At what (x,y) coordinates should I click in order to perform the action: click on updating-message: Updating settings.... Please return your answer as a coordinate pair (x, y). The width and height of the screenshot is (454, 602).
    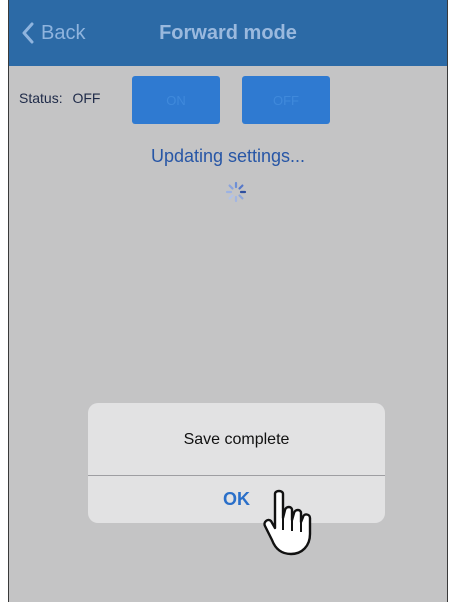
    Looking at the image, I should click on (228, 156).